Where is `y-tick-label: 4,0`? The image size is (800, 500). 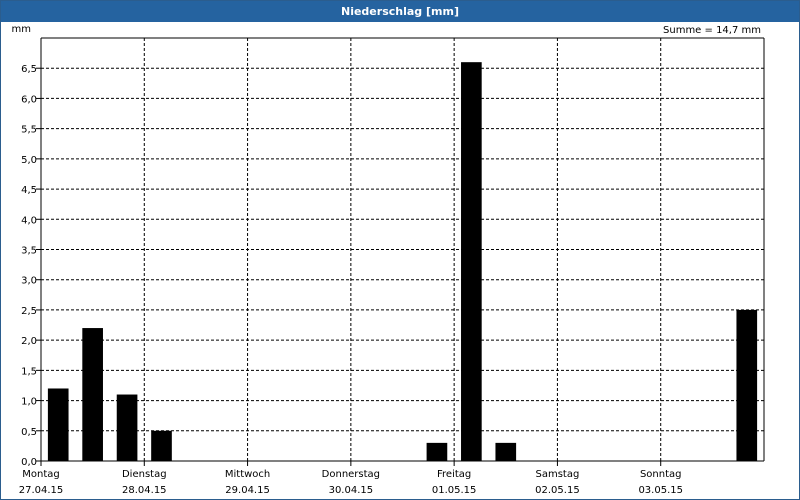 y-tick-label: 4,0 is located at coordinates (29, 220).